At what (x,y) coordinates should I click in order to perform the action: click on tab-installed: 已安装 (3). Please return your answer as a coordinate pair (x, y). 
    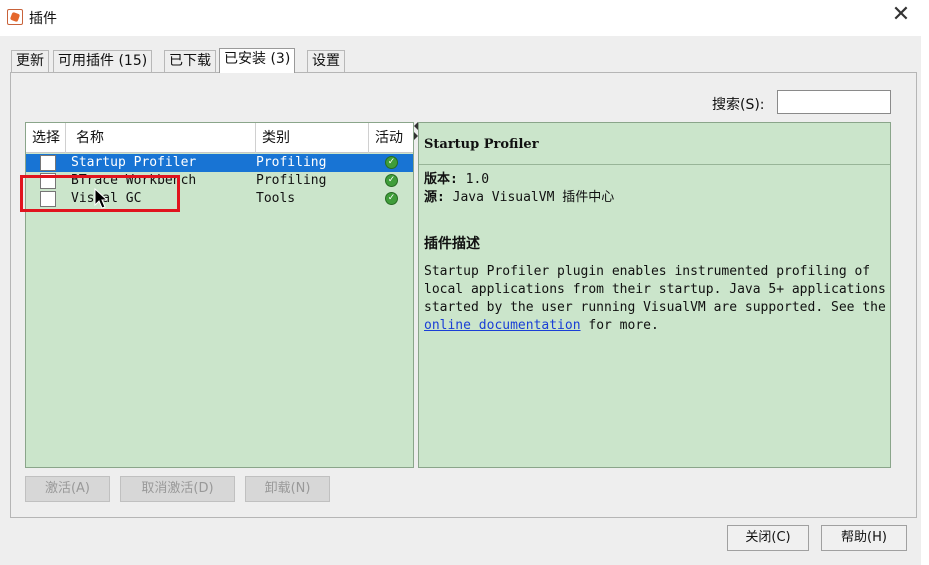
    Looking at the image, I should click on (257, 60).